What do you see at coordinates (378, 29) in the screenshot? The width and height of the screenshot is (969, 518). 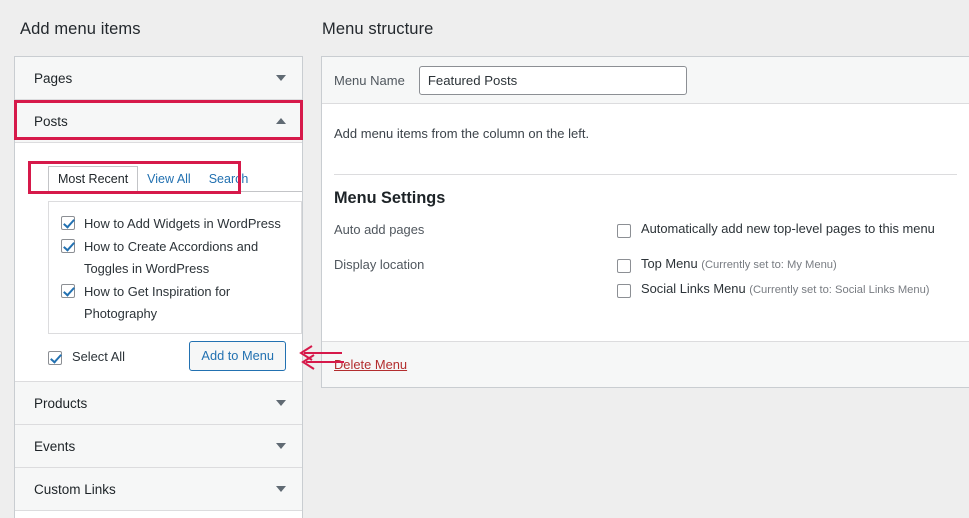 I see `menu-structure-heading: Menu structure` at bounding box center [378, 29].